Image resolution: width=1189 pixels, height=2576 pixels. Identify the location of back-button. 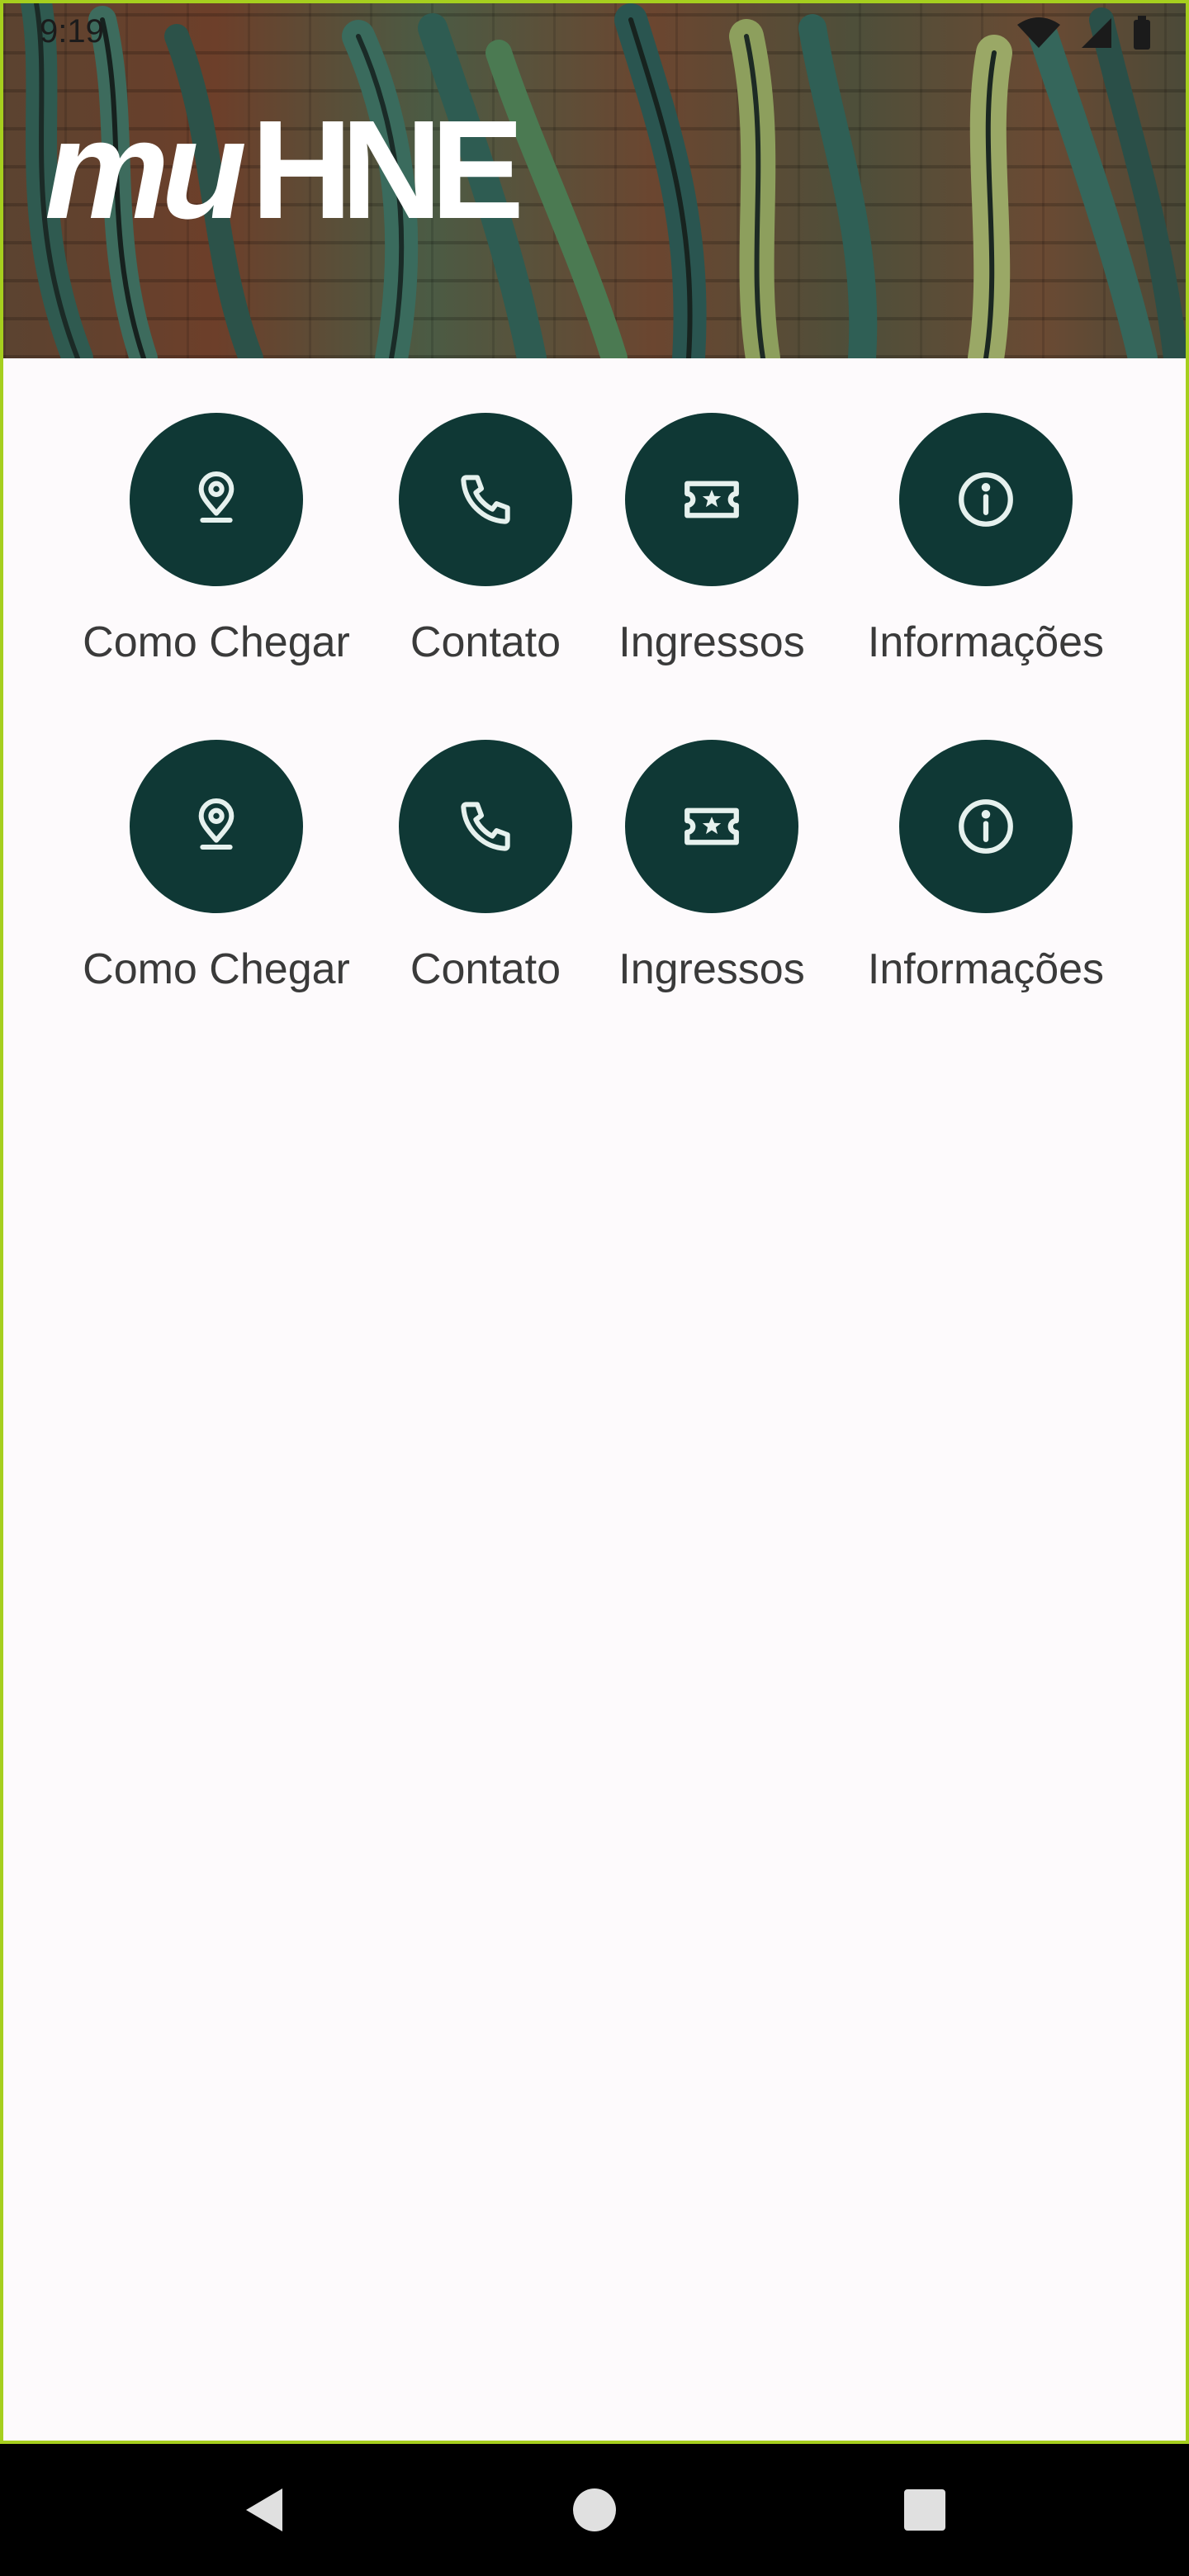
(264, 2510).